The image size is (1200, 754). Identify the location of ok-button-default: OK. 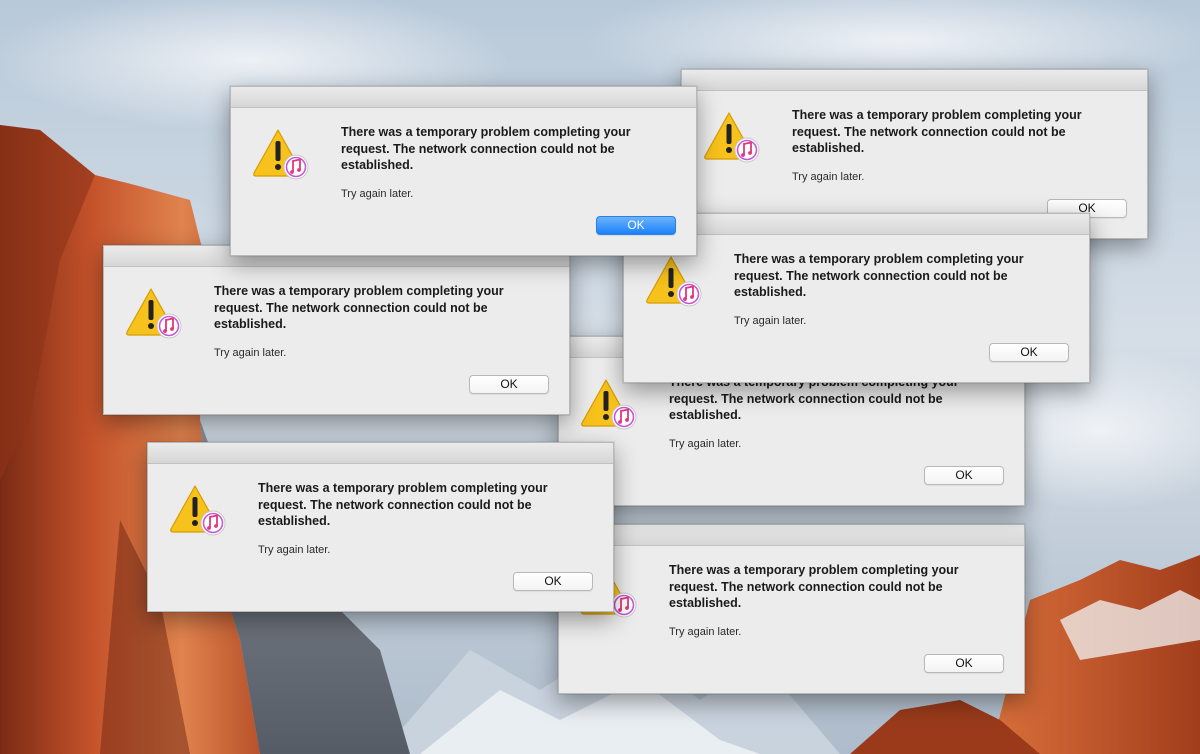
(636, 225).